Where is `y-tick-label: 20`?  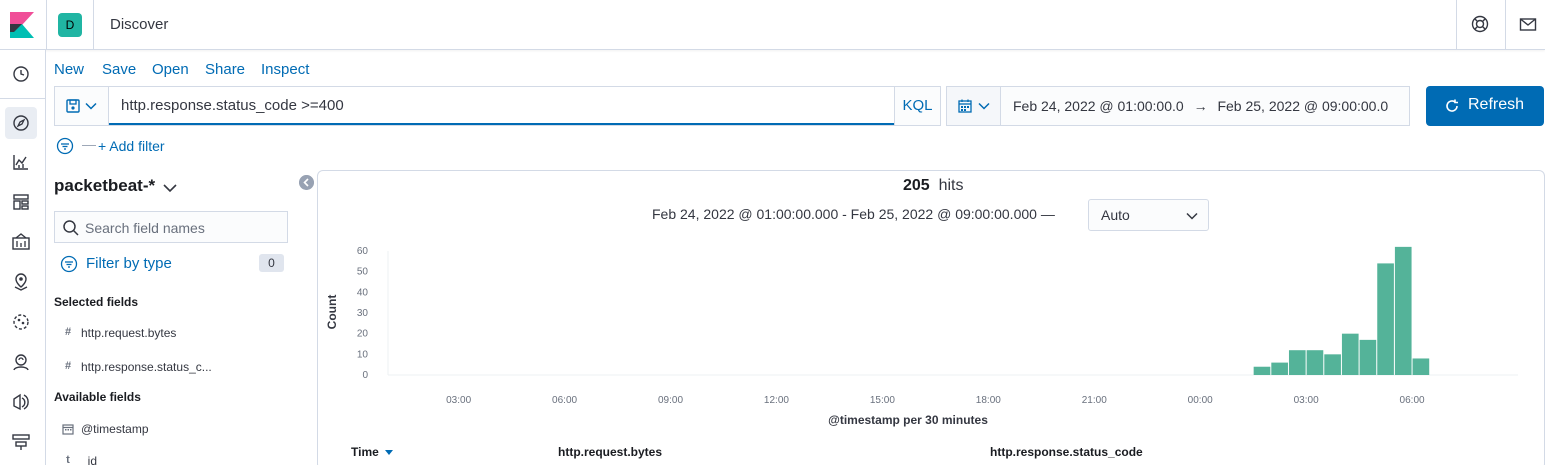
y-tick-label: 20 is located at coordinates (363, 334).